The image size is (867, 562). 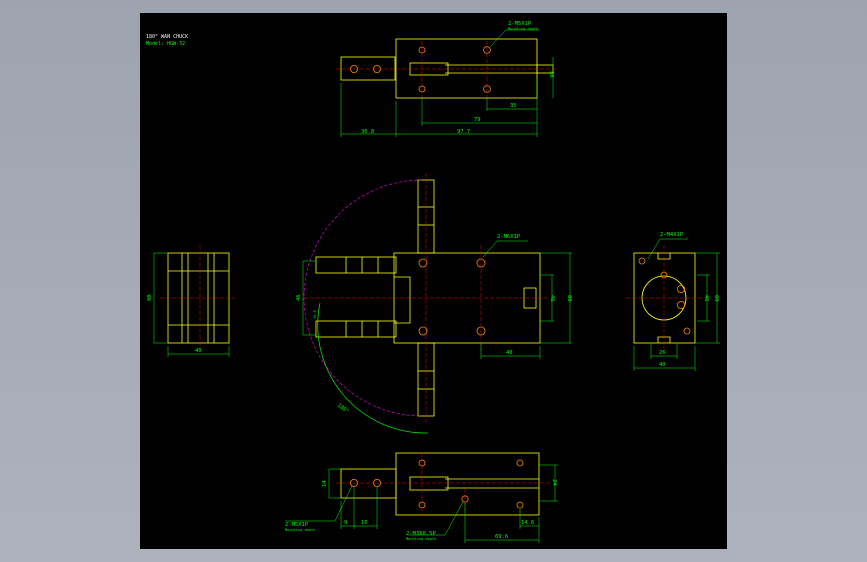 I want to click on top-view-dimensions, so click(x=447, y=83).